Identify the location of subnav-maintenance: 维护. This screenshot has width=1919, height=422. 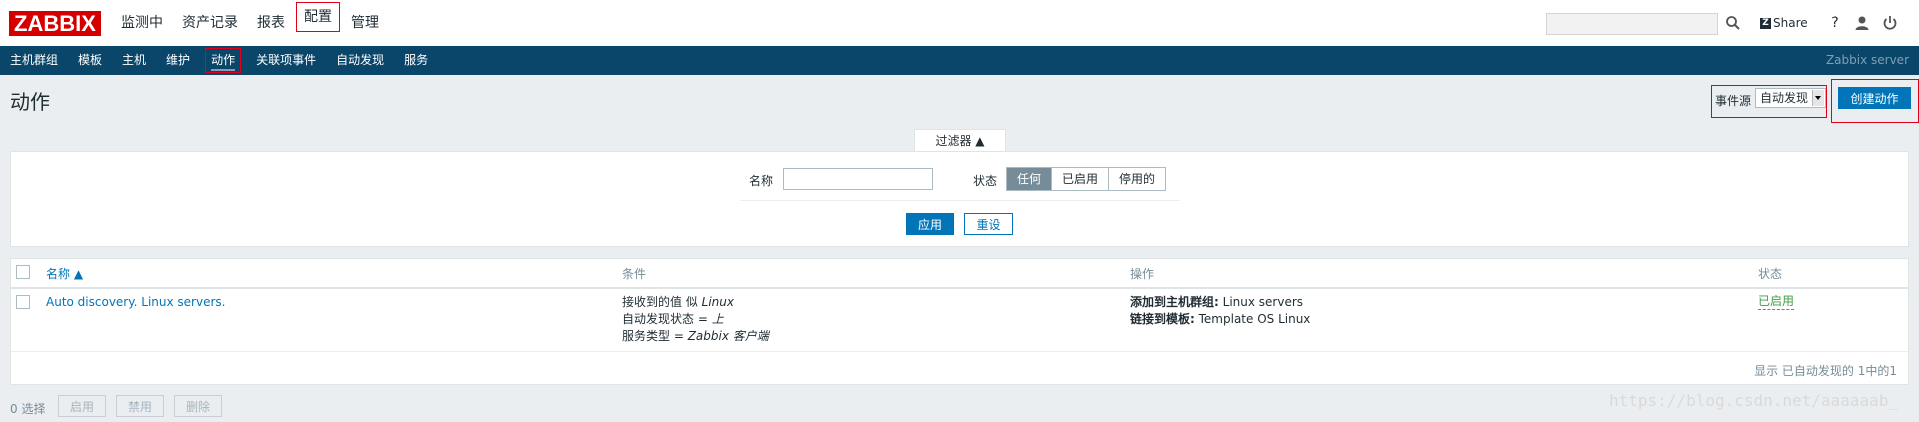
(178, 60).